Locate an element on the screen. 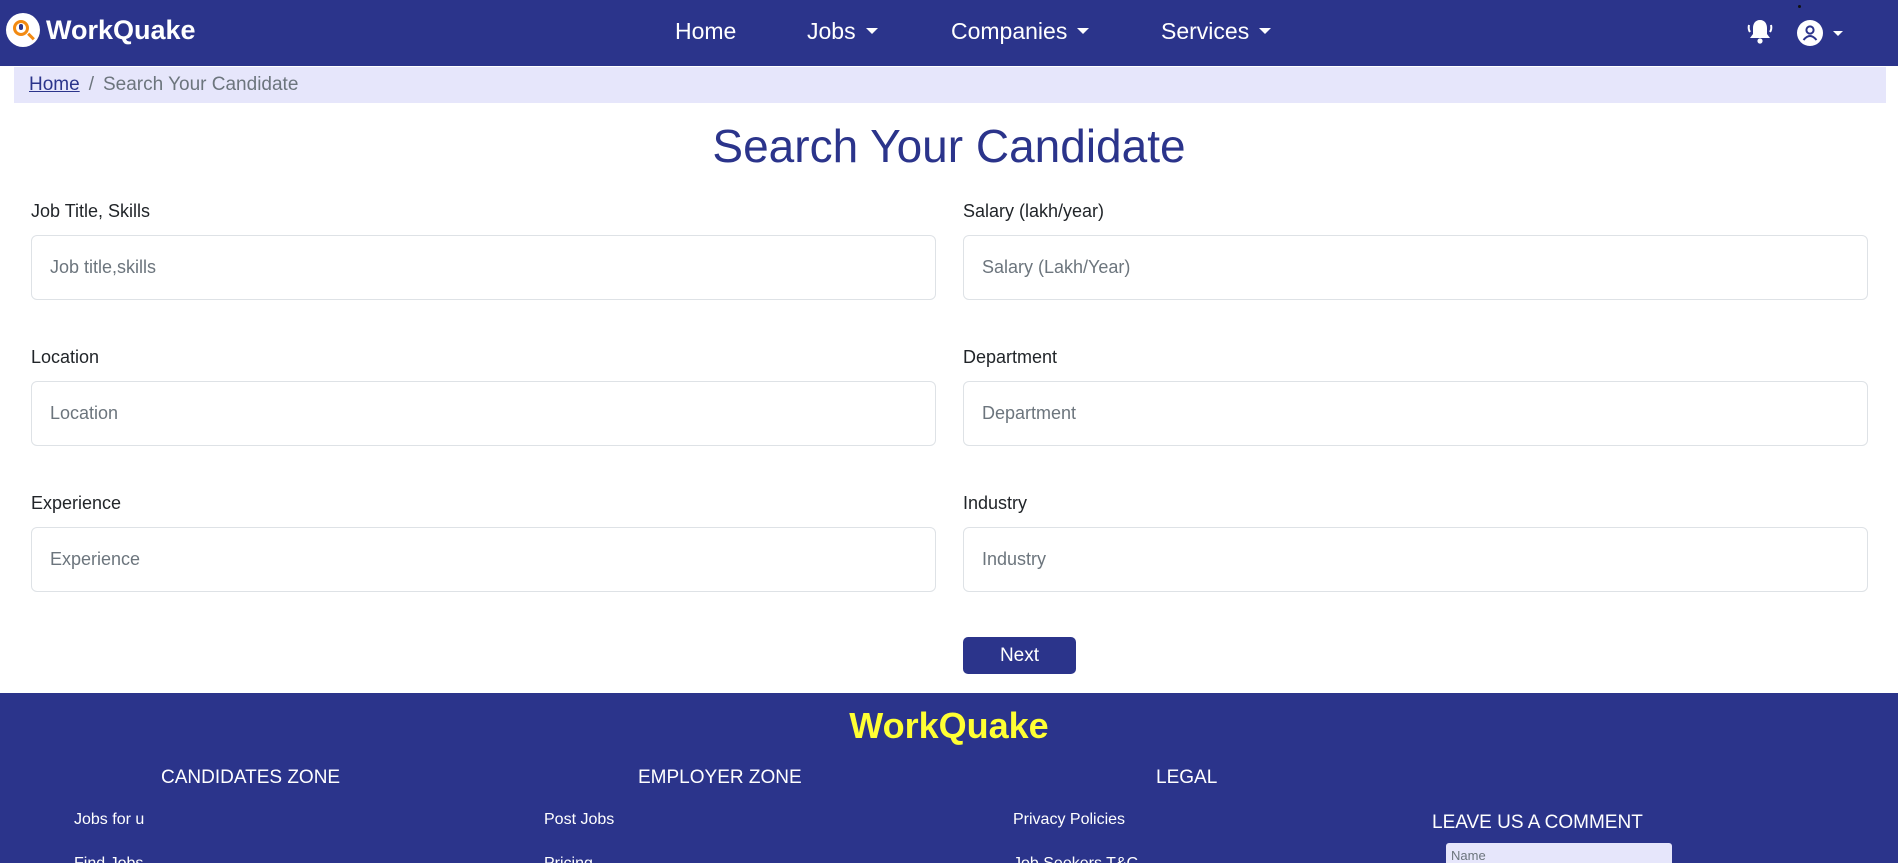 The image size is (1898, 863). experience-label: Experience is located at coordinates (76, 503).